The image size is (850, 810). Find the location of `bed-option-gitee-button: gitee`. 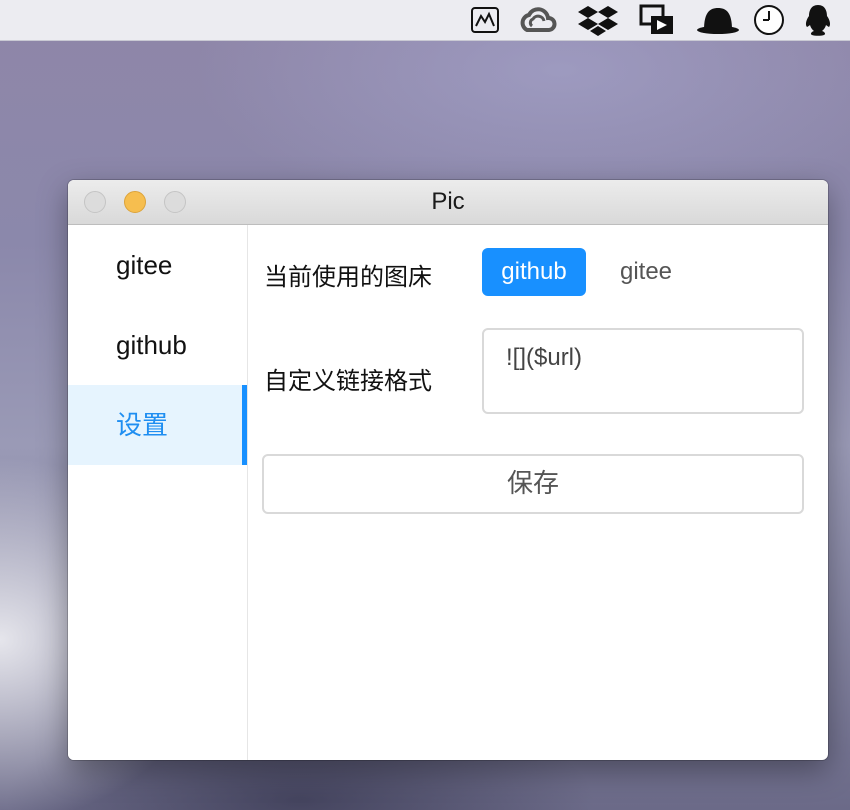

bed-option-gitee-button: gitee is located at coordinates (646, 272).